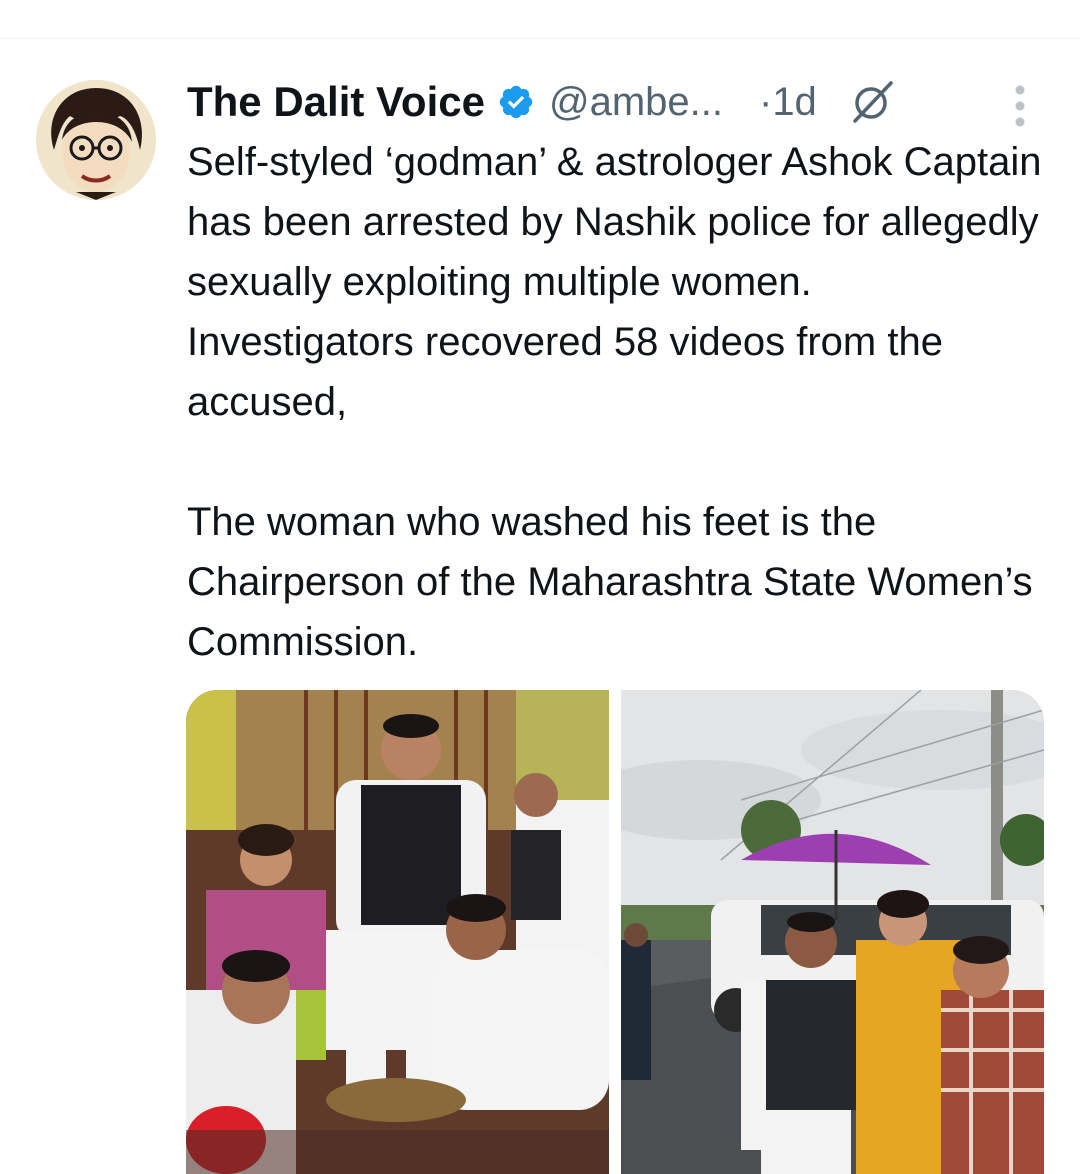 Image resolution: width=1080 pixels, height=1174 pixels. I want to click on tweet-header: The Dalit Voice @ambe... · 1d, so click(542, 102).